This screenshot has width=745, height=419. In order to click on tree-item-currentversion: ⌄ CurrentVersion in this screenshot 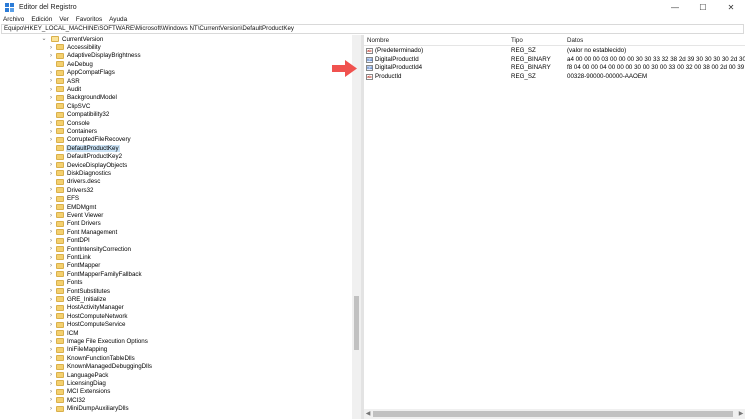, I will do `click(176, 39)`.